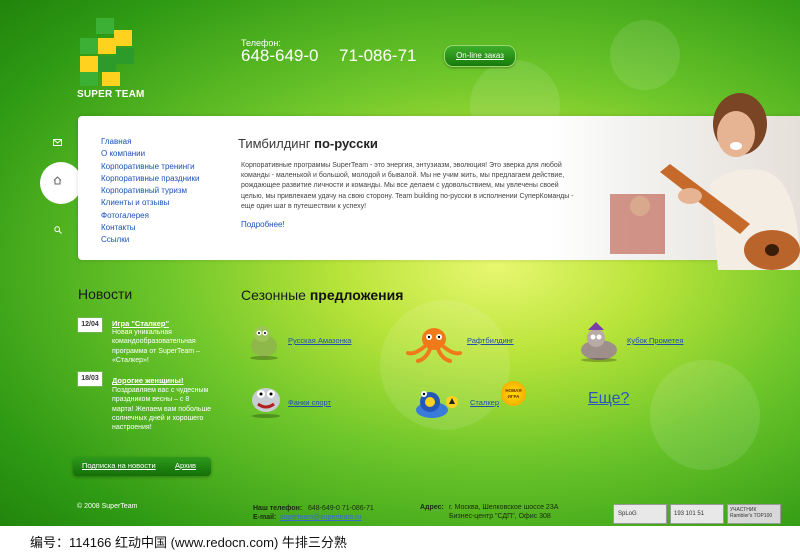  Describe the element at coordinates (480, 56) in the screenshot. I see `online-order-button: On-line заказ` at that location.